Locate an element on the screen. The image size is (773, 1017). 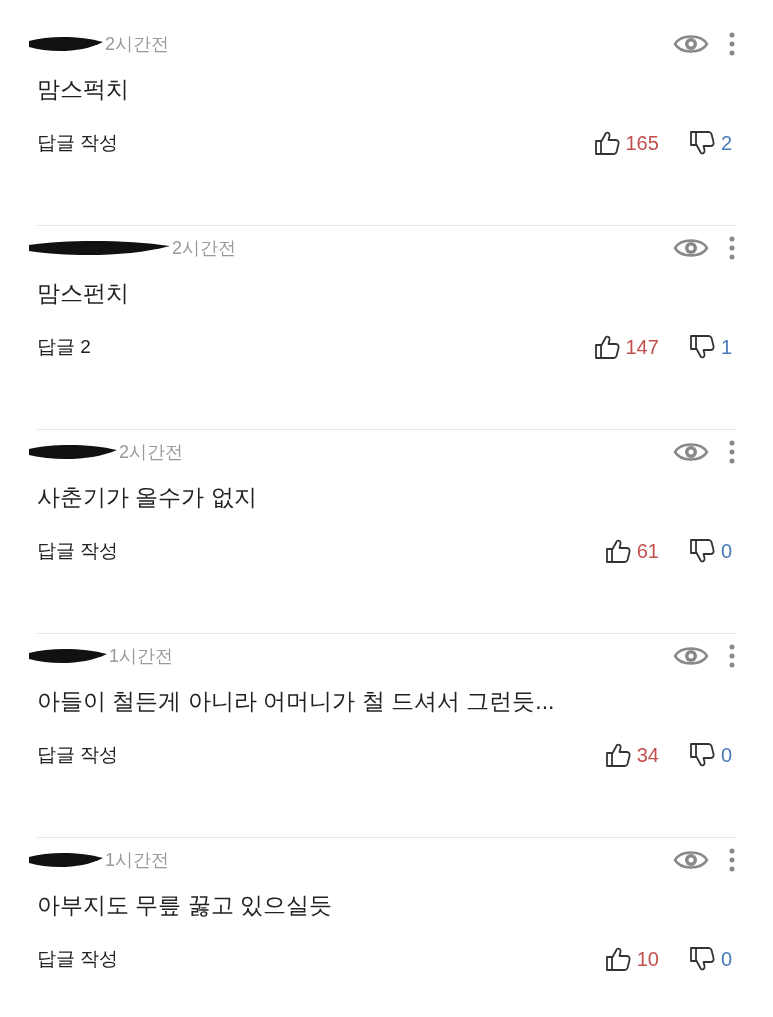
like-count: 34 is located at coordinates (647, 755).